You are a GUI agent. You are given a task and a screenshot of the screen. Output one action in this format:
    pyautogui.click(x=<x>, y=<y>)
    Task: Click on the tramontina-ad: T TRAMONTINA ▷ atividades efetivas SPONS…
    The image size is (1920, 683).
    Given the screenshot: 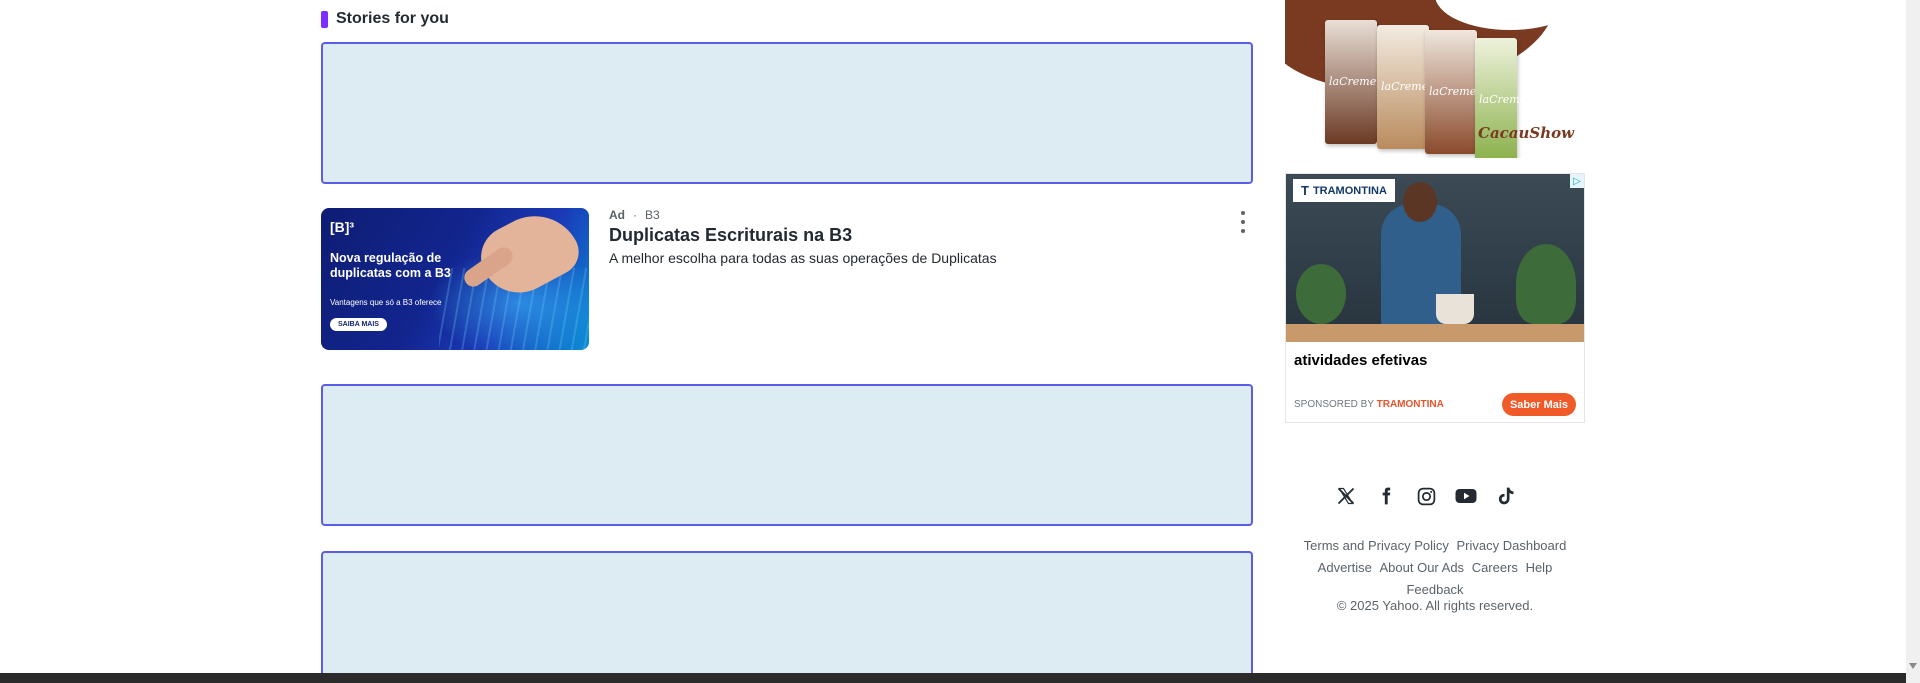 What is the action you would take?
    pyautogui.click(x=1435, y=298)
    